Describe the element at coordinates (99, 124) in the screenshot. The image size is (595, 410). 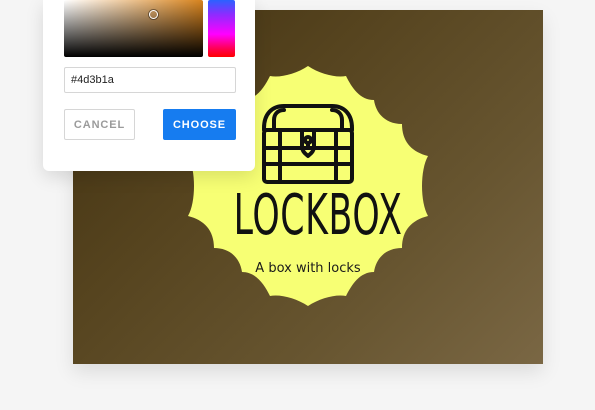
I see `cancel-button: CANCEL` at that location.